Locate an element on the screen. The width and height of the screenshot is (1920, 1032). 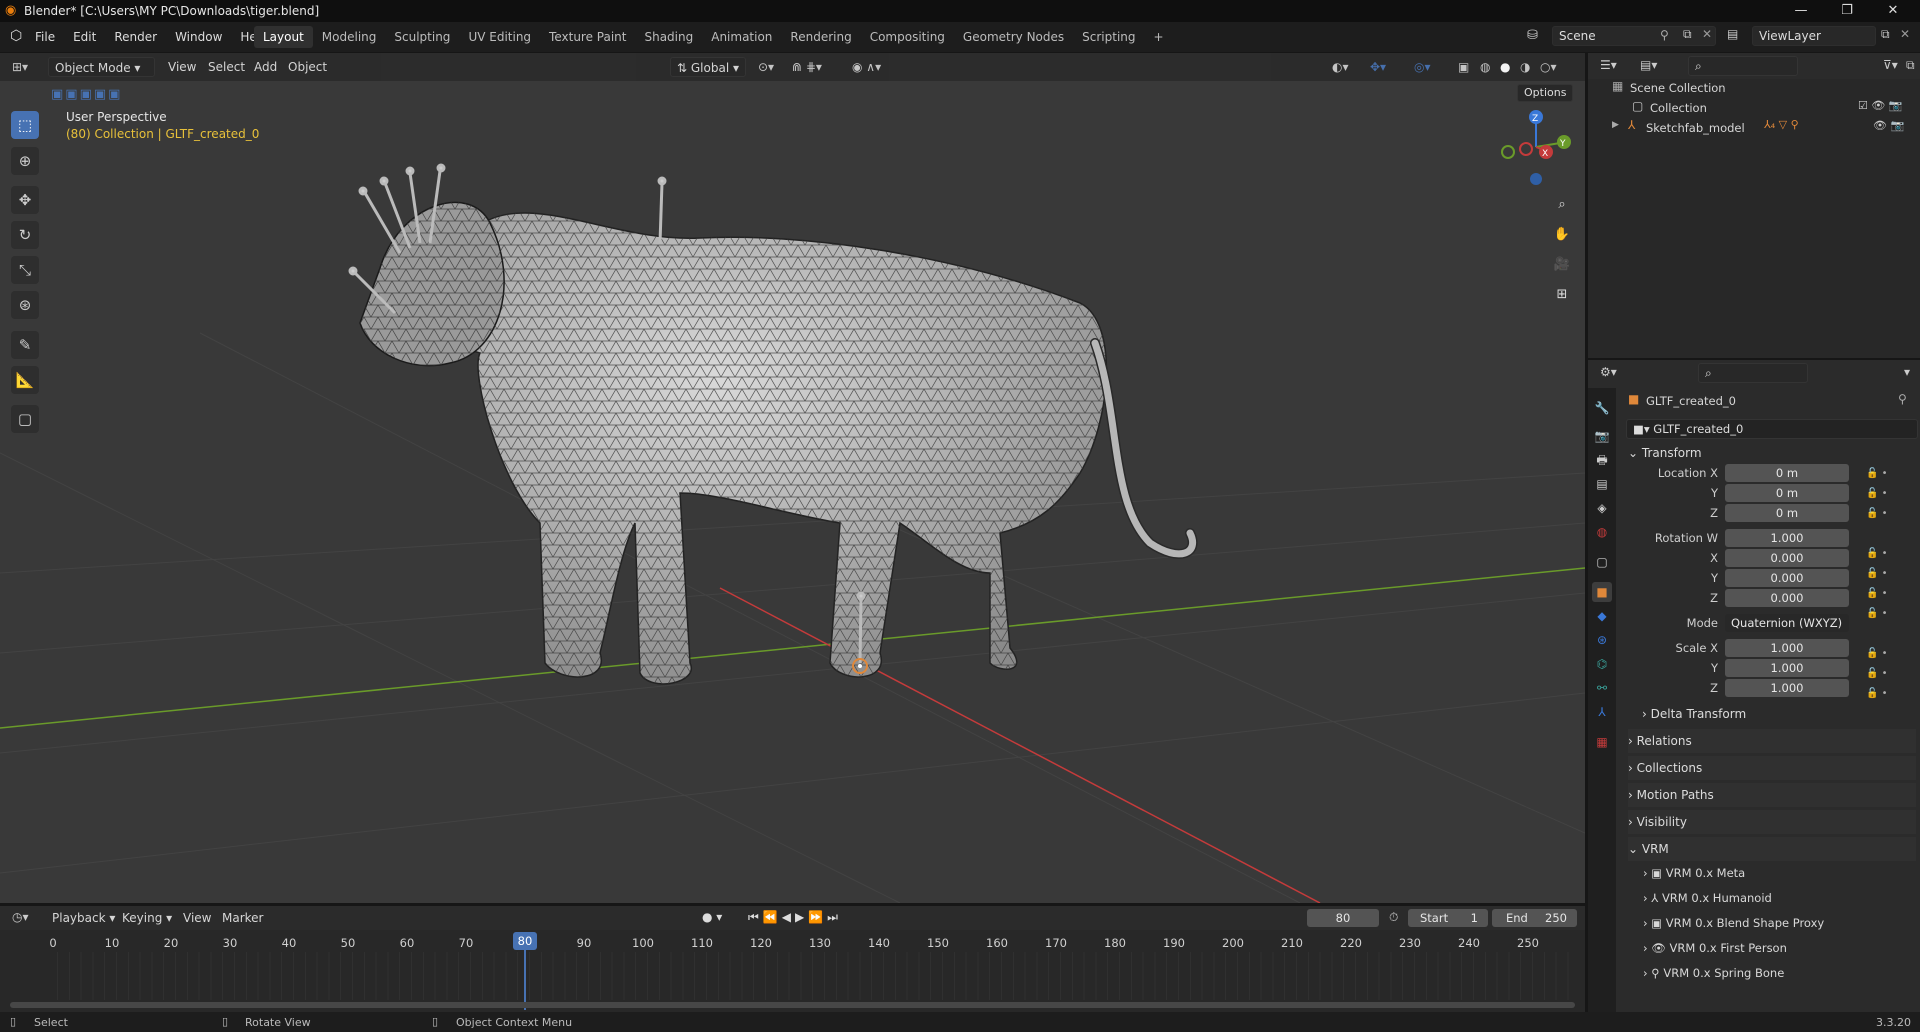
vrm-panel-header: ⌄ VRM is located at coordinates (1772, 849).